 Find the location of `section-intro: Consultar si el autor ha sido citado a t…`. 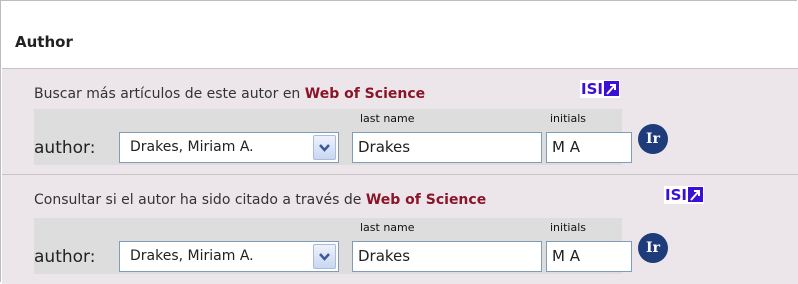

section-intro: Consultar si el autor ha sido citado a t… is located at coordinates (260, 200).